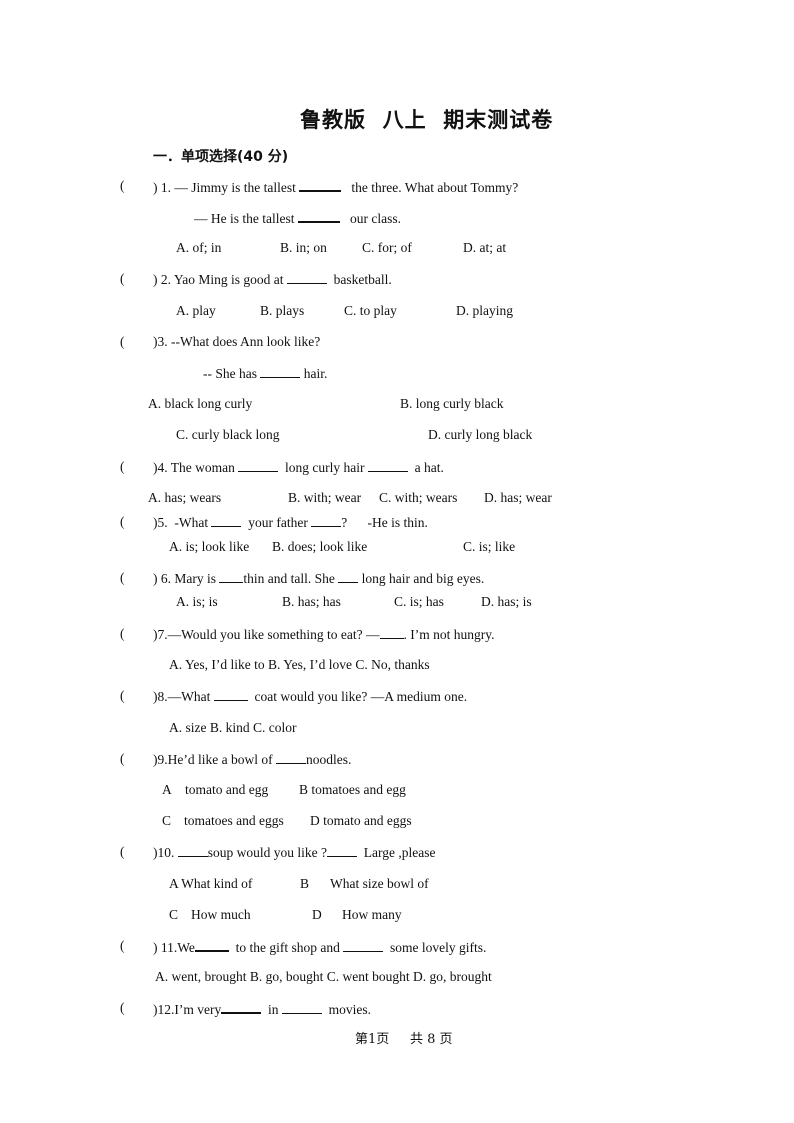  What do you see at coordinates (352, 789) in the screenshot?
I see `option-b: B tomatoes and egg` at bounding box center [352, 789].